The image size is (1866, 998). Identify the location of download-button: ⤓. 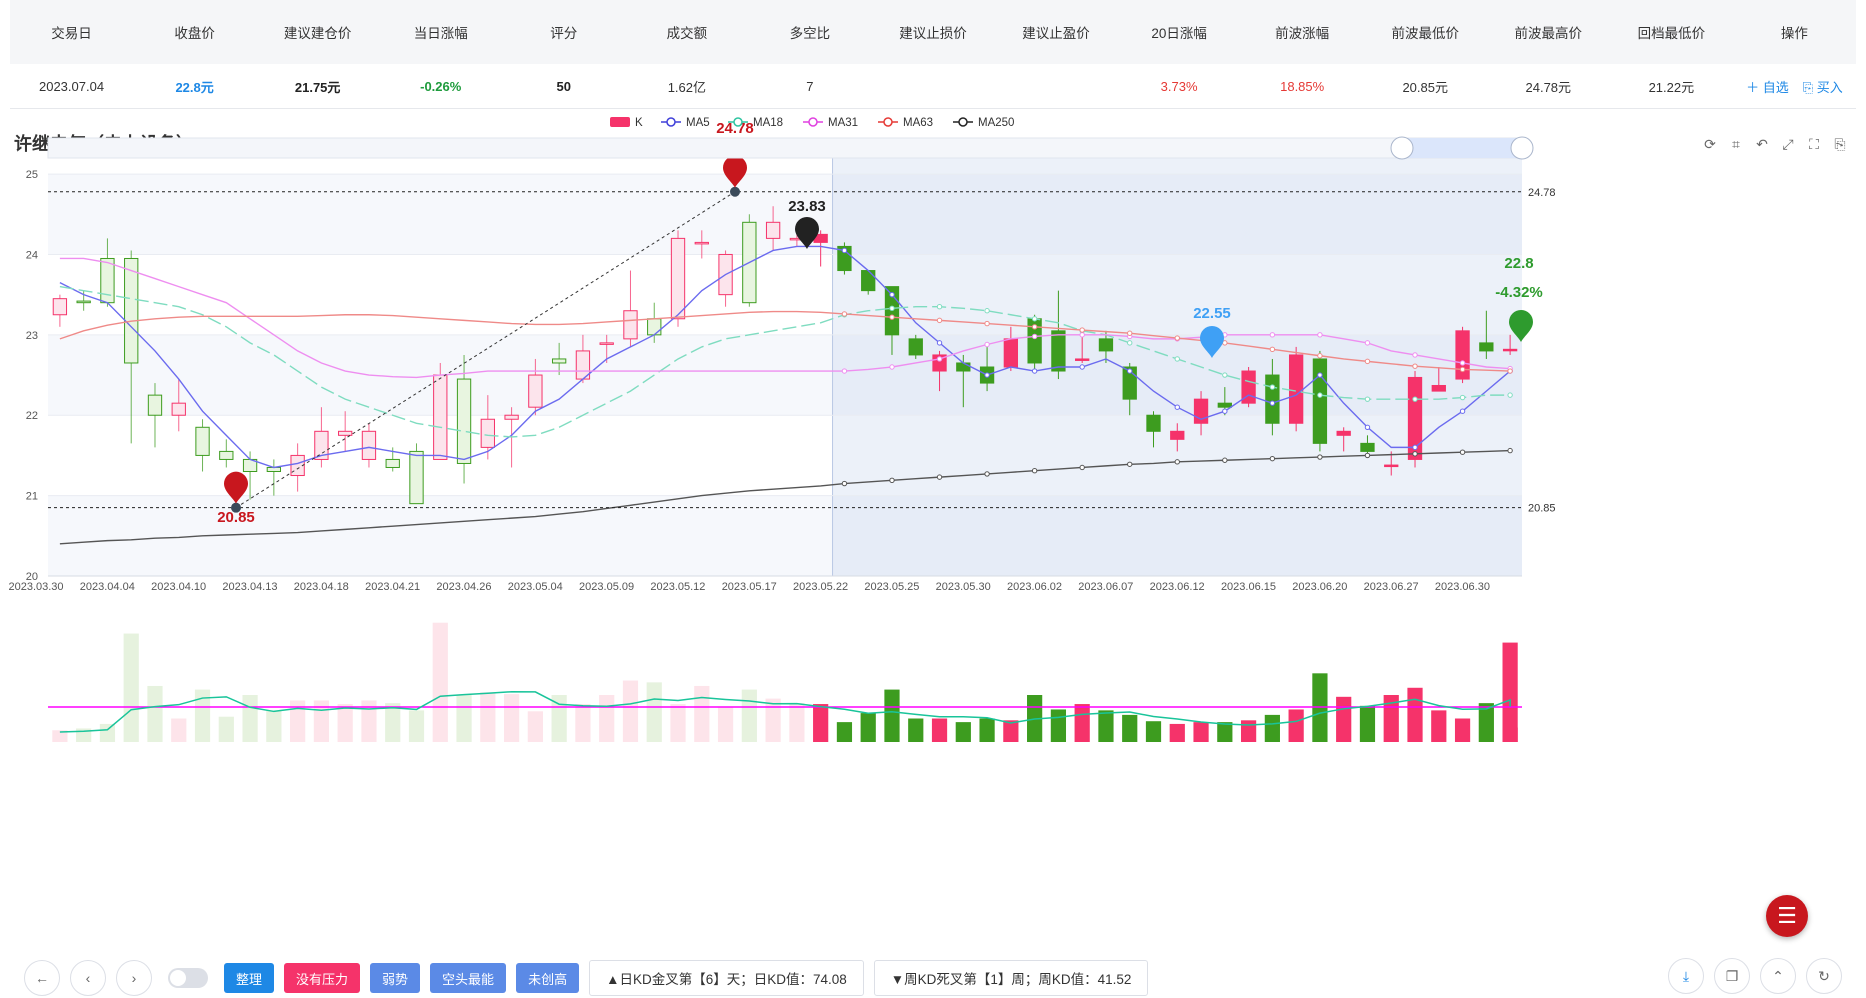
(1686, 976).